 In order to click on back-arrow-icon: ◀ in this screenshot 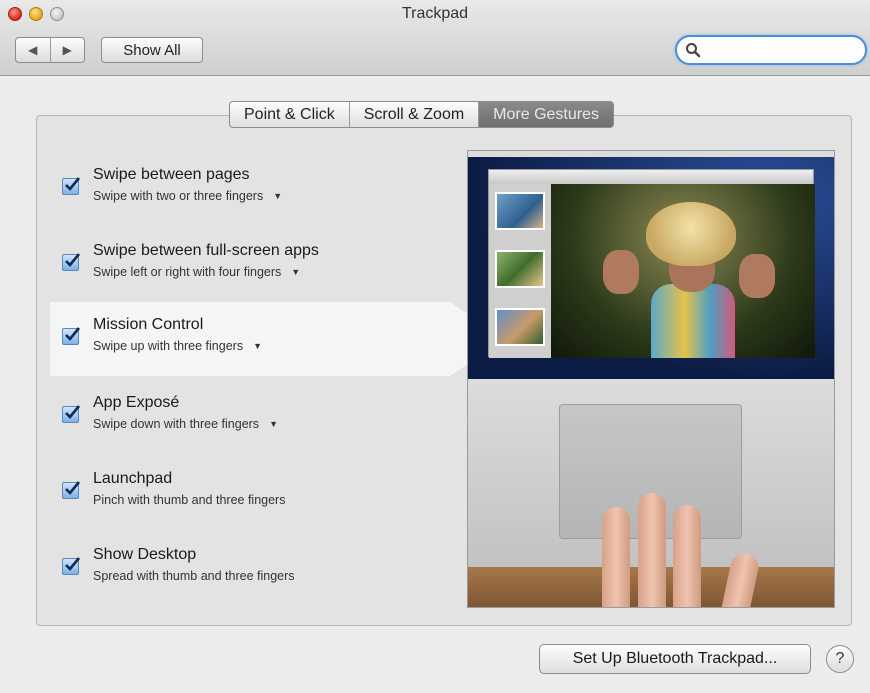, I will do `click(33, 50)`.